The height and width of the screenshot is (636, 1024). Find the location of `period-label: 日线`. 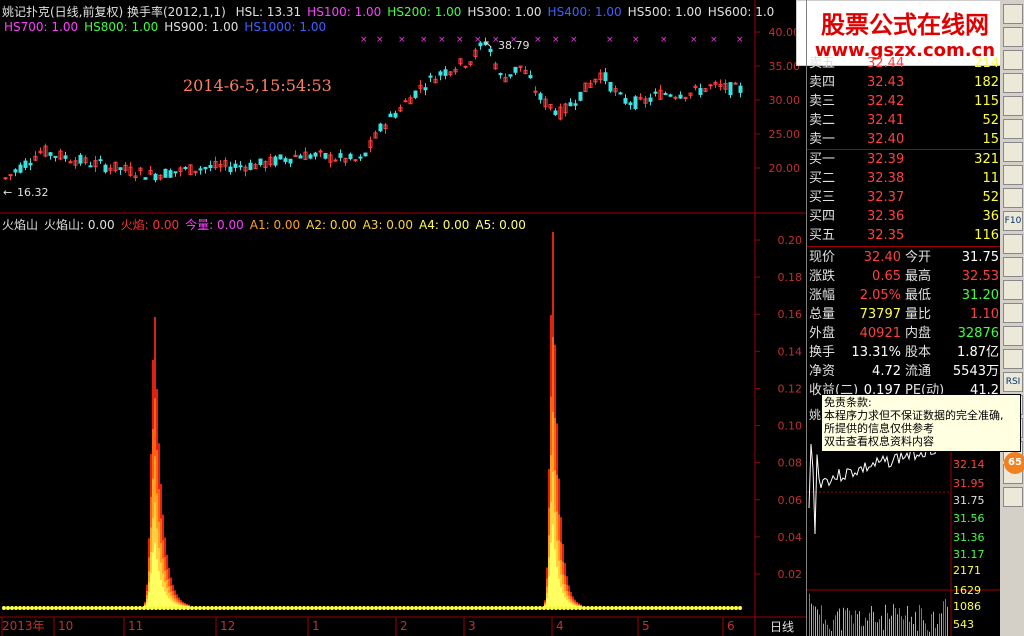

period-label: 日线 is located at coordinates (782, 626).